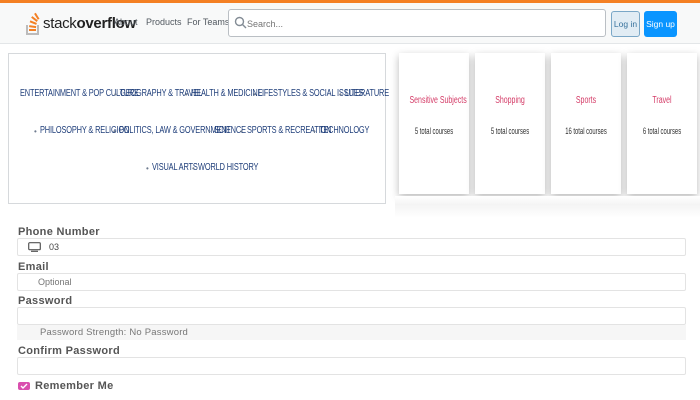 The width and height of the screenshot is (700, 400). What do you see at coordinates (161, 93) in the screenshot?
I see `category-geography: GEOGRAPHY & TRAVEL` at bounding box center [161, 93].